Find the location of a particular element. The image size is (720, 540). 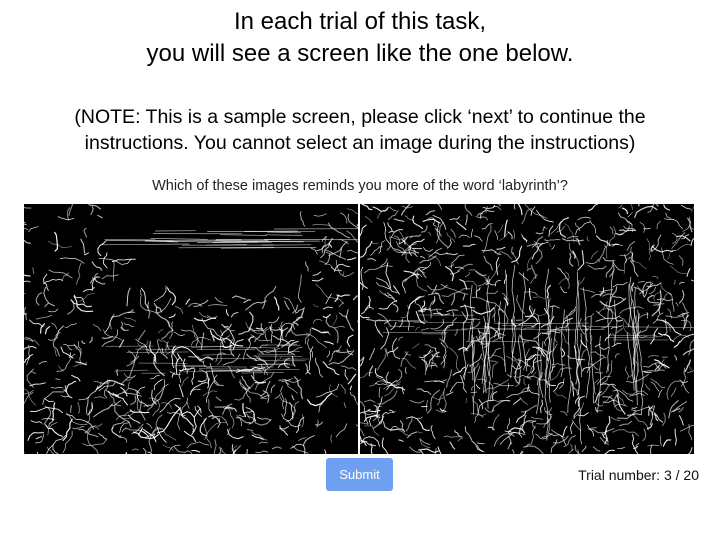

submit-button: Submit is located at coordinates (359, 474).